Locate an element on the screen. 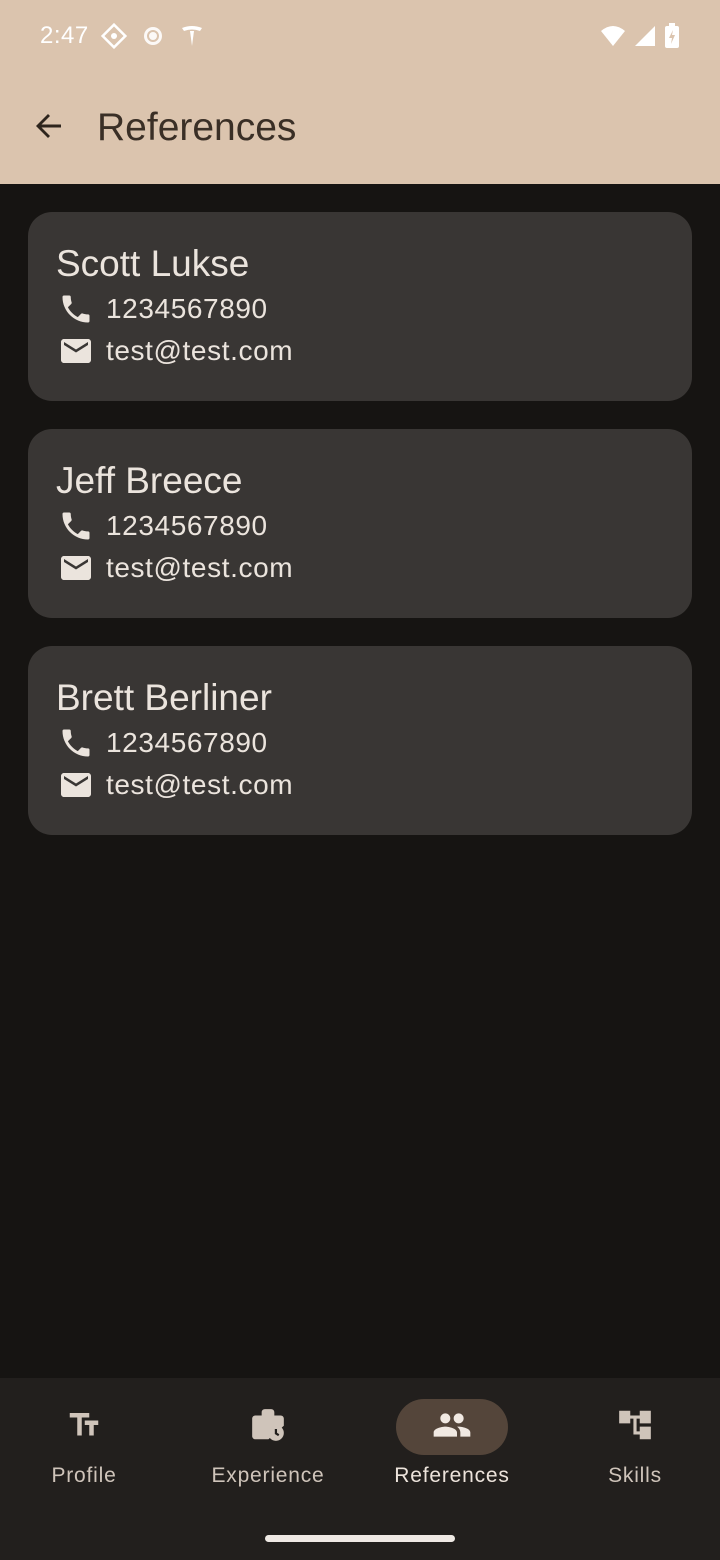 The height and width of the screenshot is (1560, 720). tesla-logo-icon is located at coordinates (192, 36).